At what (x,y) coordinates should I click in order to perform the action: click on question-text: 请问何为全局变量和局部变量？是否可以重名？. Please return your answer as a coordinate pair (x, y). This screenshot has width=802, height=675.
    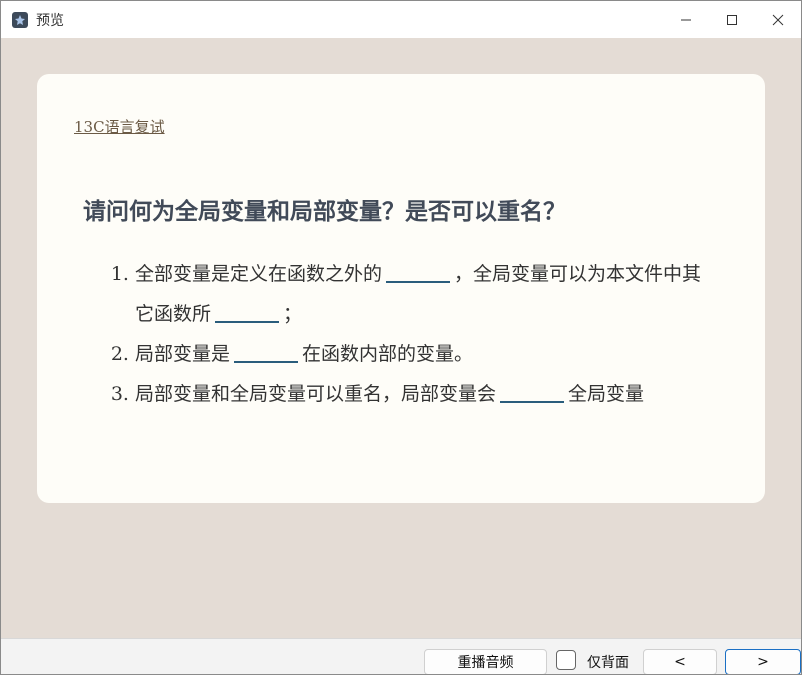
    Looking at the image, I should click on (324, 211).